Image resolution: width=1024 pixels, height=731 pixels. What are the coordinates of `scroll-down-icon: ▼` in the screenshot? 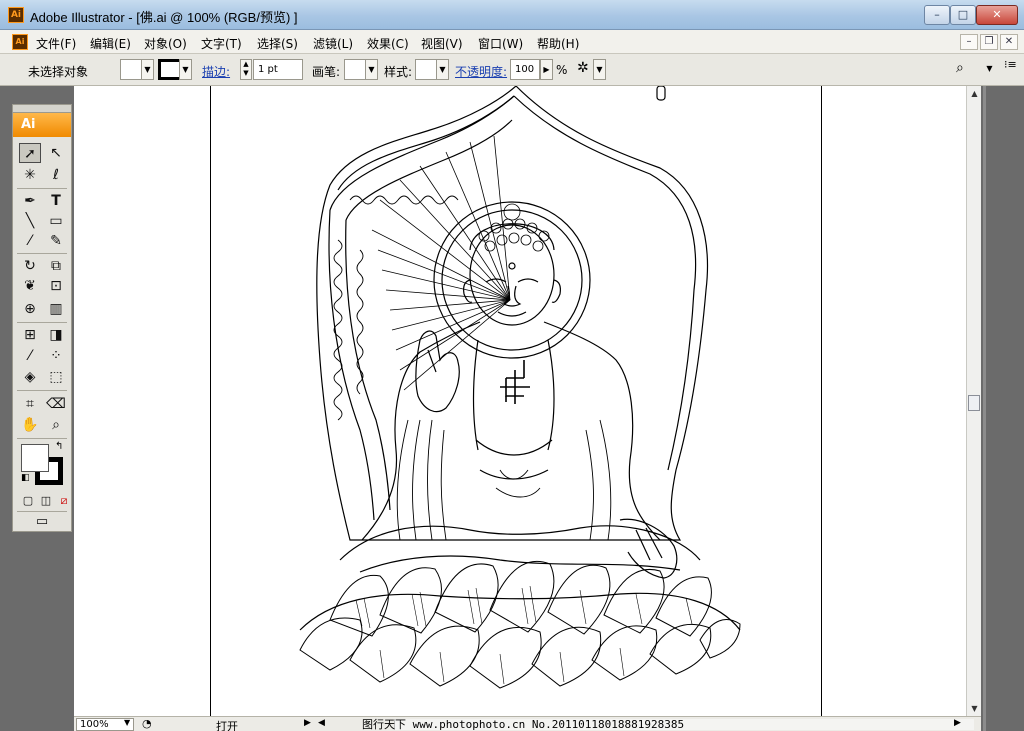 It's located at (974, 708).